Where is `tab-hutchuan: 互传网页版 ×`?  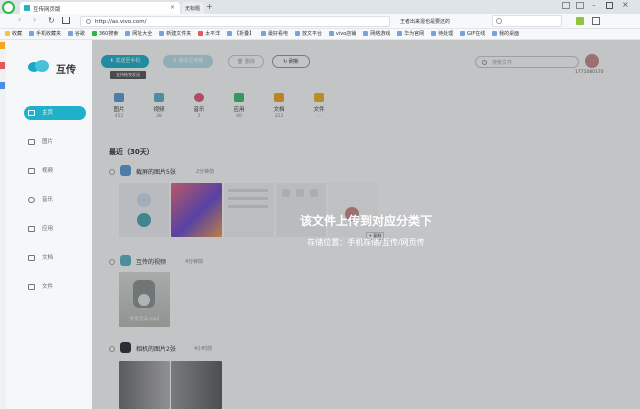 tab-hutchuan: 互传网页版 × is located at coordinates (100, 8).